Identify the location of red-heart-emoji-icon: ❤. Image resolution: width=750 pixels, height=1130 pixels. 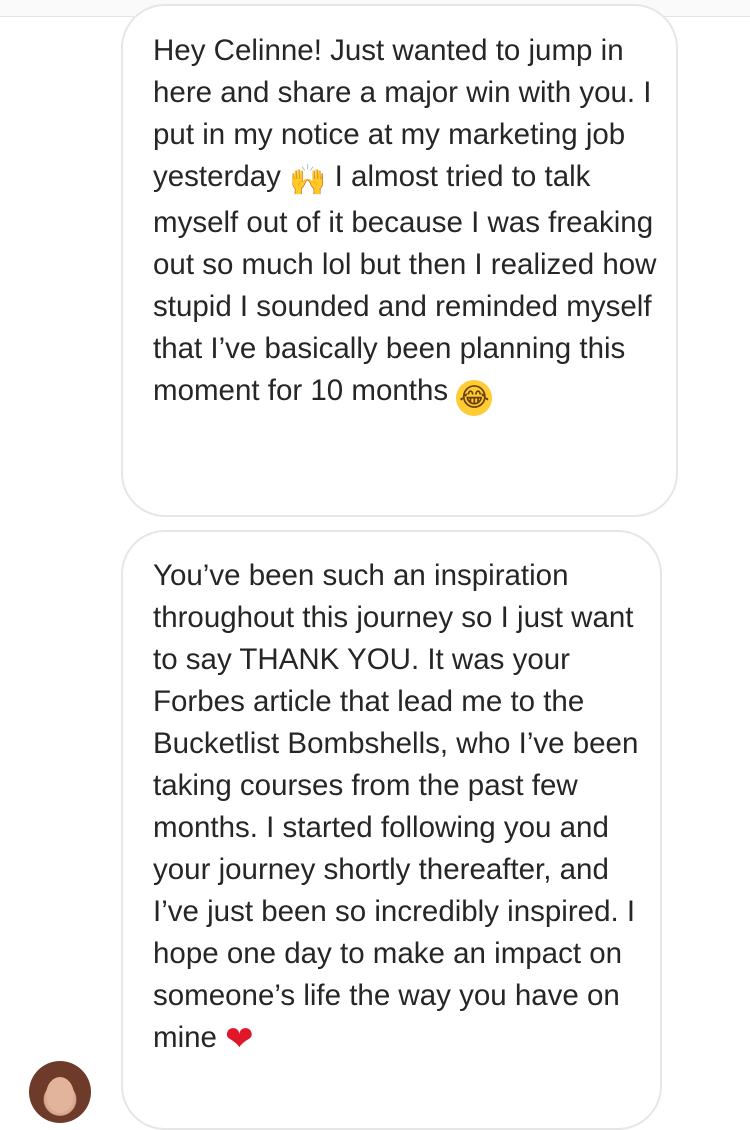
(239, 1039).